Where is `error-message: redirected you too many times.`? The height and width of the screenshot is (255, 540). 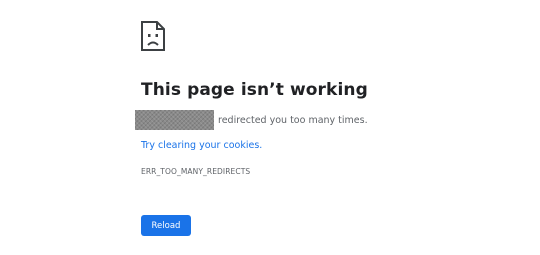
error-message: redirected you too many times. is located at coordinates (251, 120).